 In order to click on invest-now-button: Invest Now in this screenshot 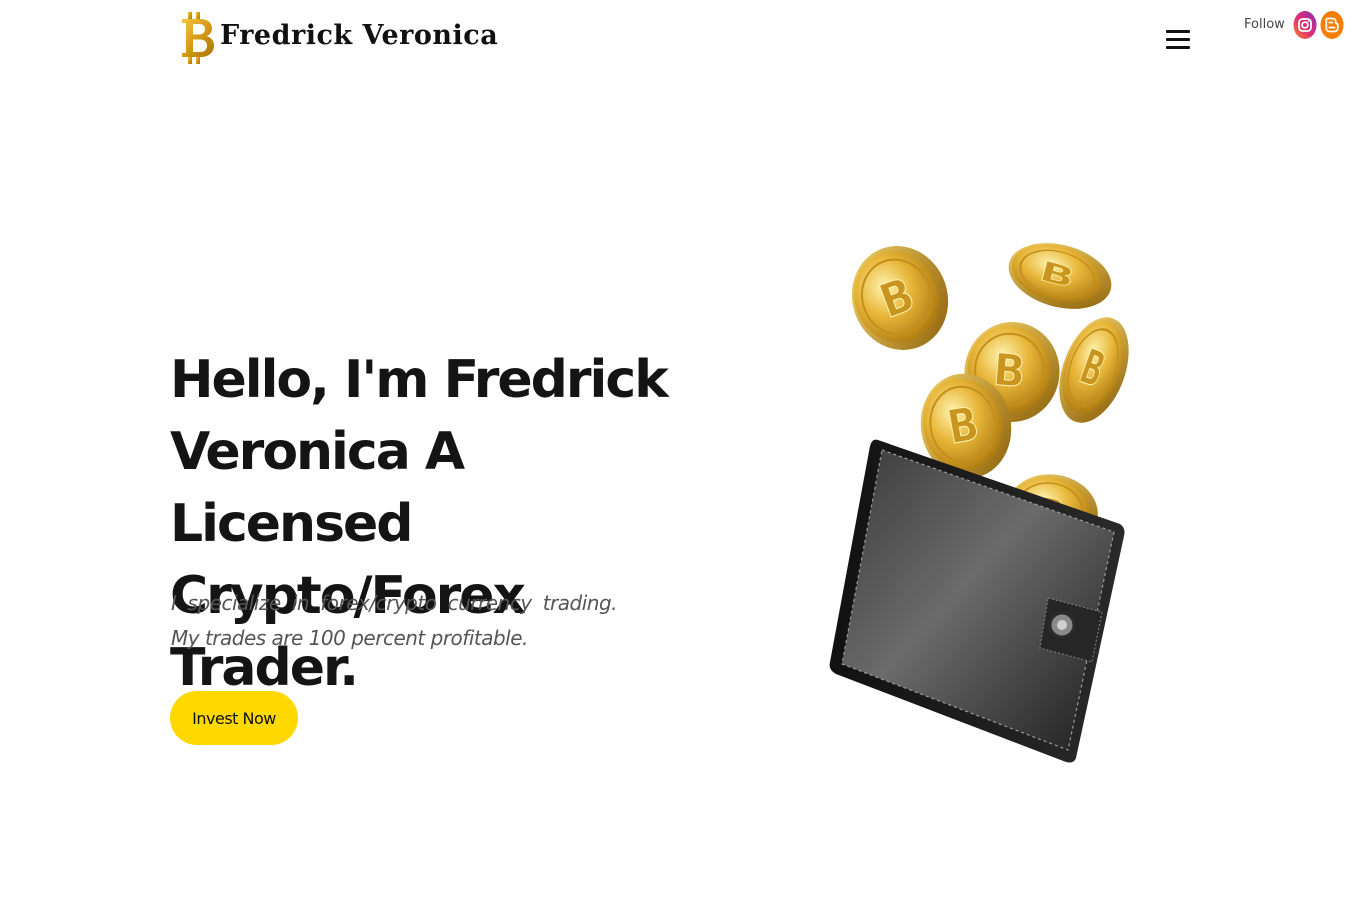, I will do `click(234, 718)`.